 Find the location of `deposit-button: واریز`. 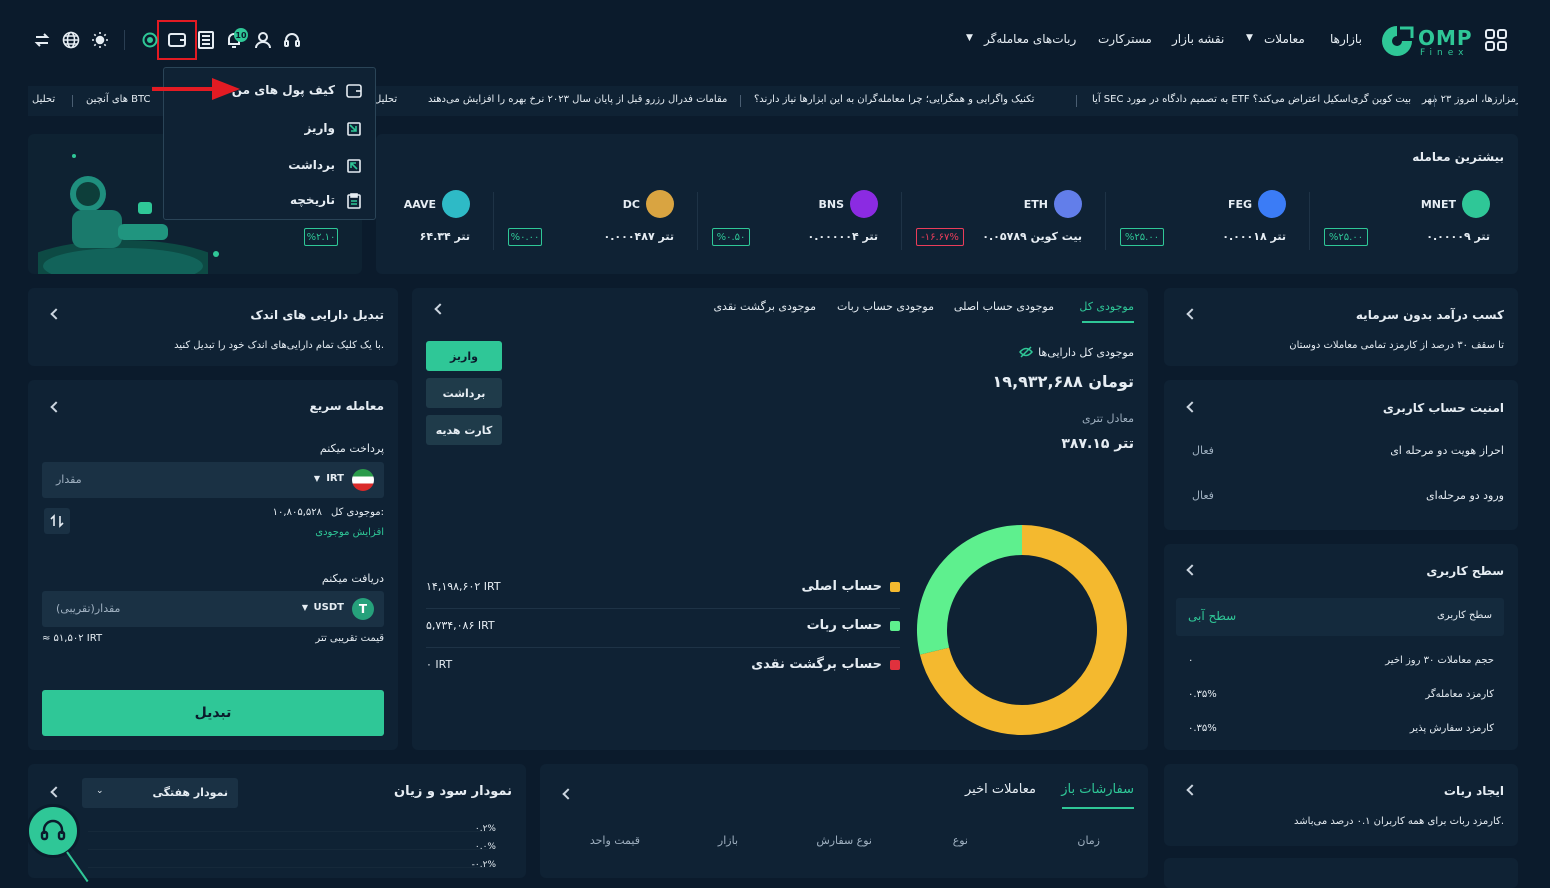

deposit-button: واریز is located at coordinates (464, 356).